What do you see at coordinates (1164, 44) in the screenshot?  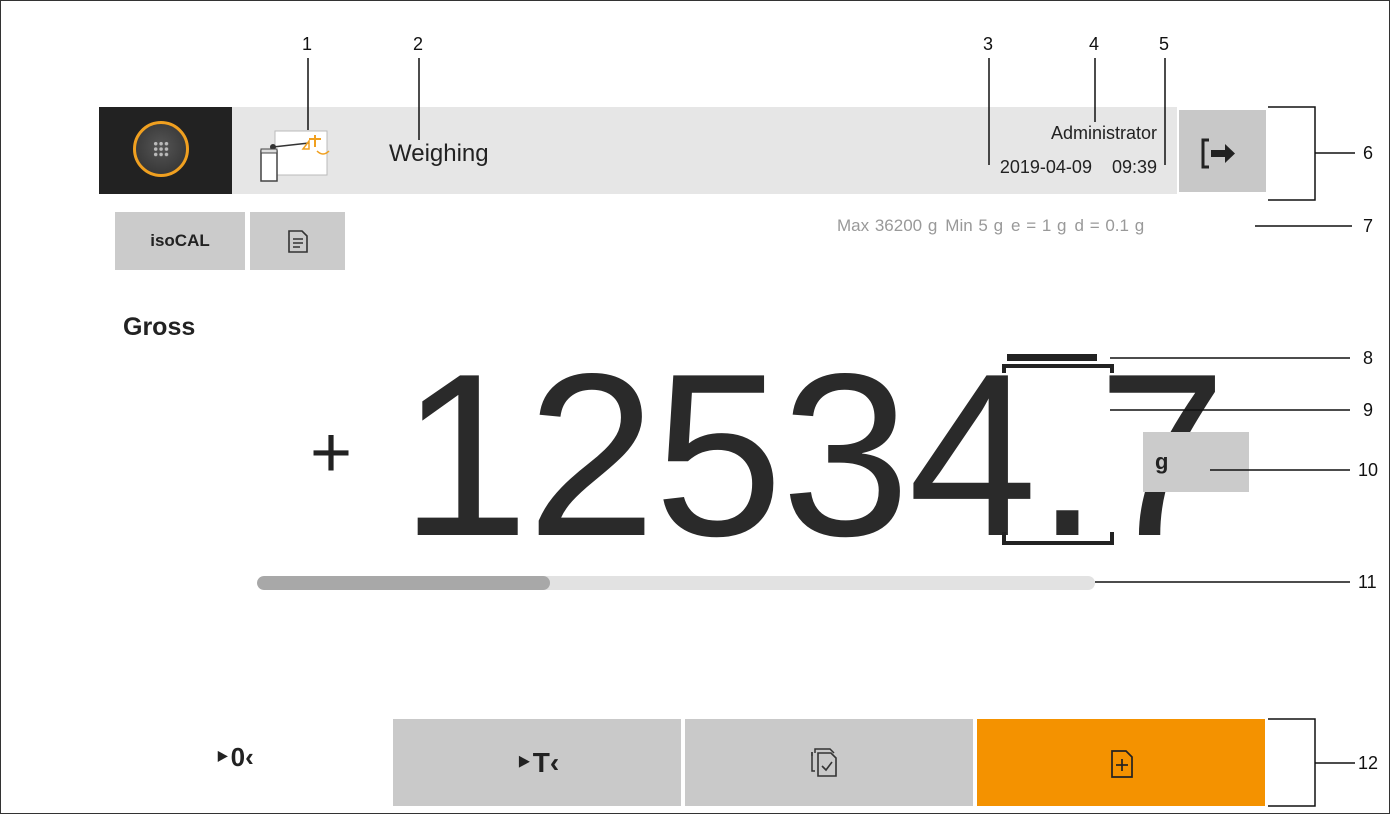 I see `callout-5: 5` at bounding box center [1164, 44].